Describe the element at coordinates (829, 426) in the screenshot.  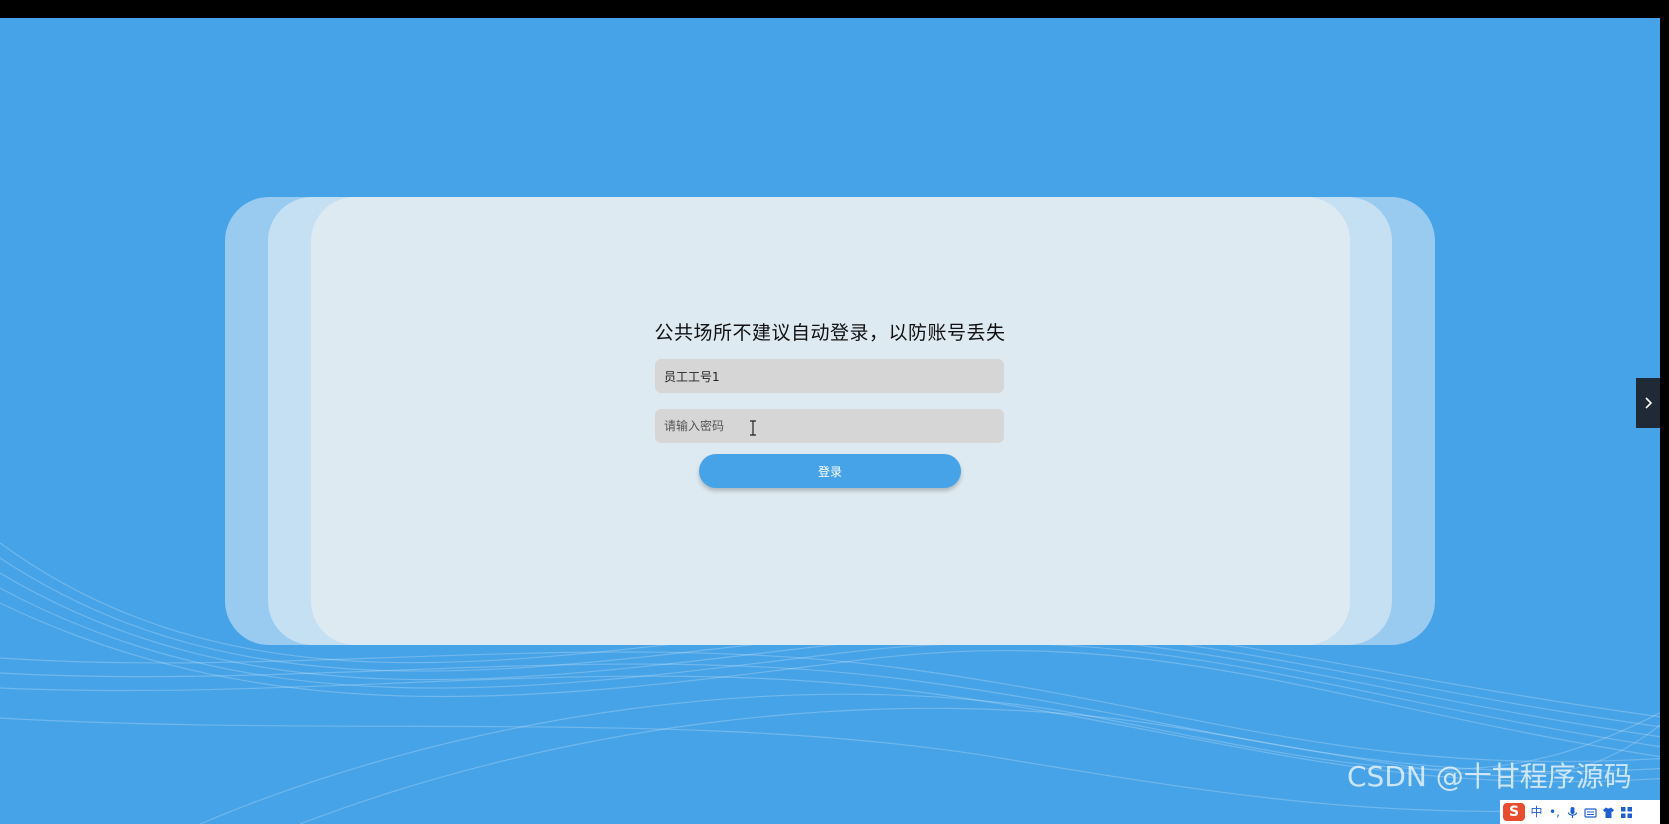
I see `password-input` at that location.